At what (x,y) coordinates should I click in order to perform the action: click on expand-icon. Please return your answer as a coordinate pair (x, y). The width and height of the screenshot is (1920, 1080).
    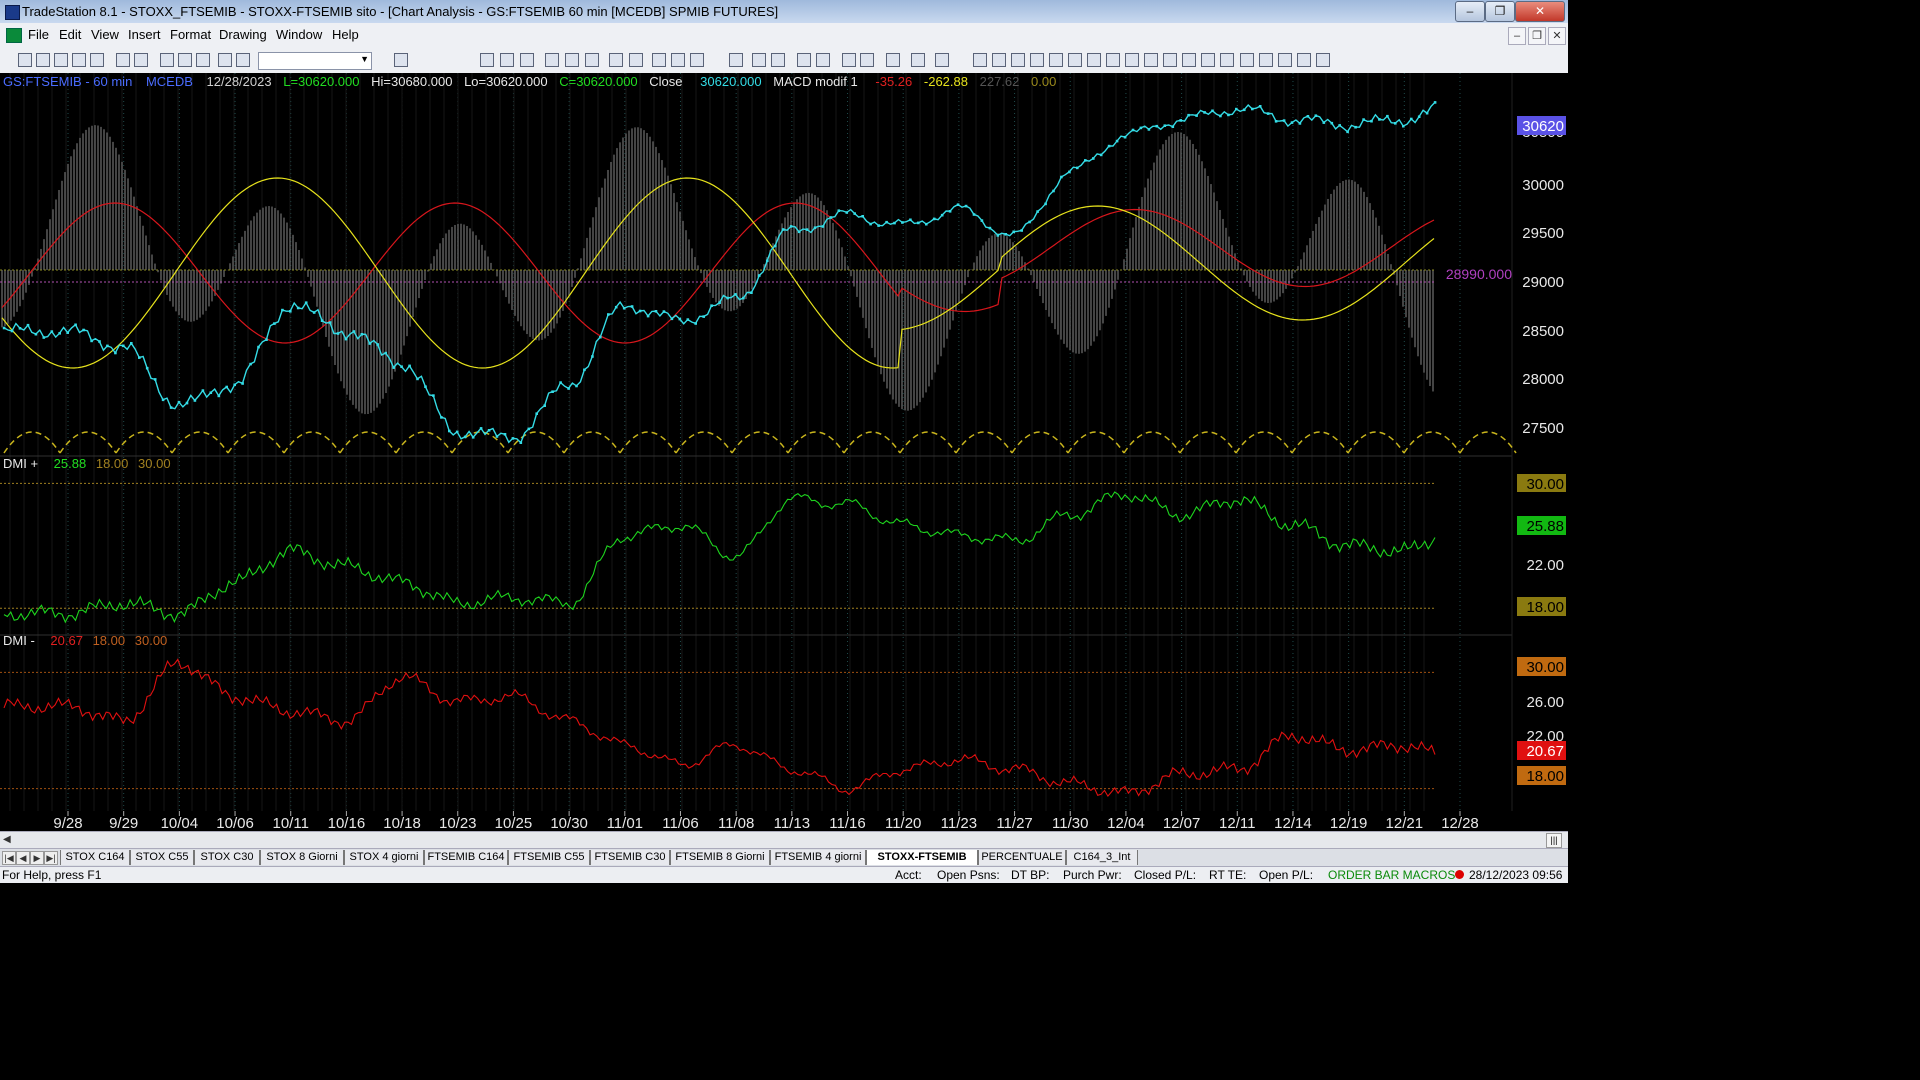
    Looking at the image, I should click on (759, 60).